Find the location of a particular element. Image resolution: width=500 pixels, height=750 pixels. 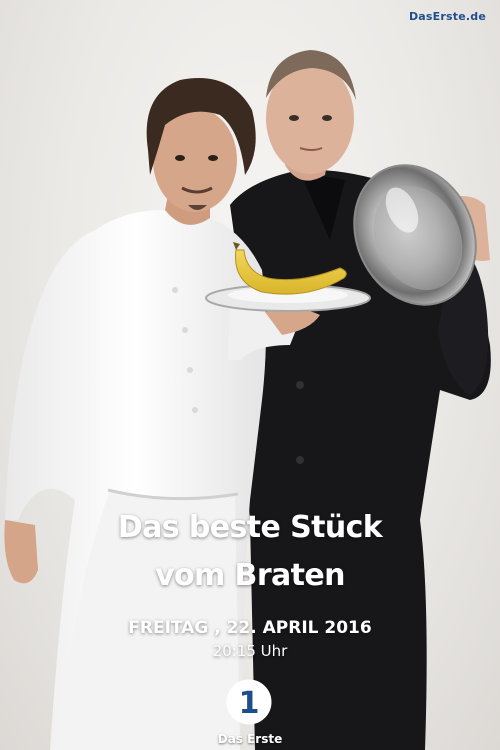

channel-name: Das Erste is located at coordinates (250, 739).